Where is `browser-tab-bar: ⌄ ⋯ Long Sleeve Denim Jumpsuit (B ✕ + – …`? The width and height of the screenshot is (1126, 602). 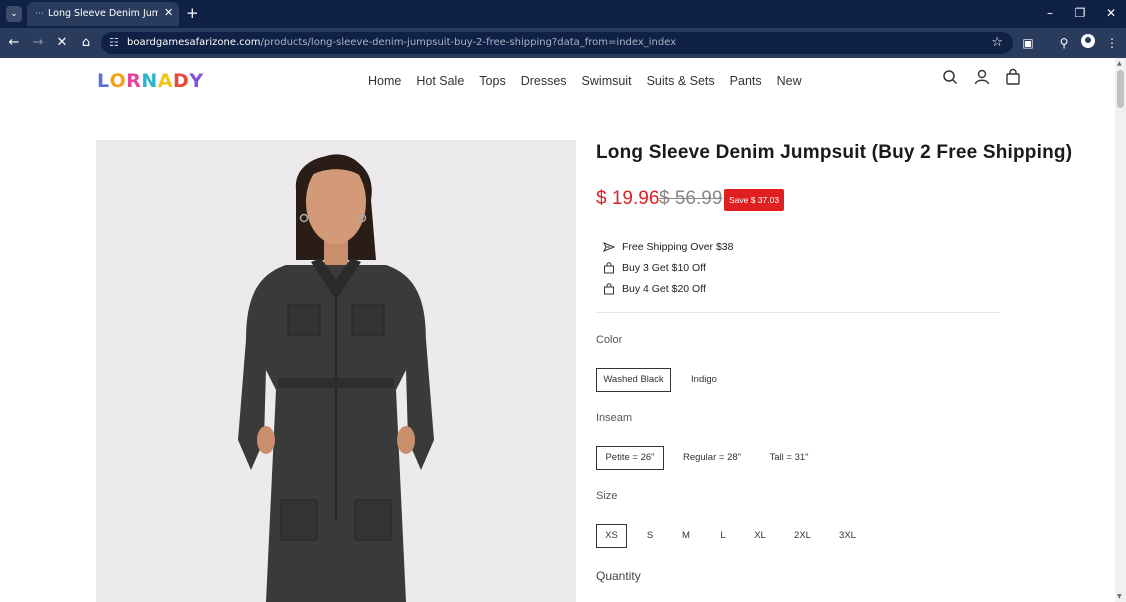
browser-tab-bar: ⌄ ⋯ Long Sleeve Denim Jumpsuit (B ✕ + – … is located at coordinates (563, 14).